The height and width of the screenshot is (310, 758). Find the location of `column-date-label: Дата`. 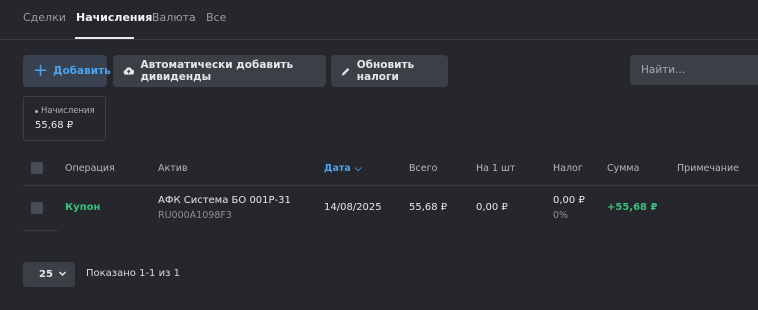

column-date-label: Дата is located at coordinates (337, 168).